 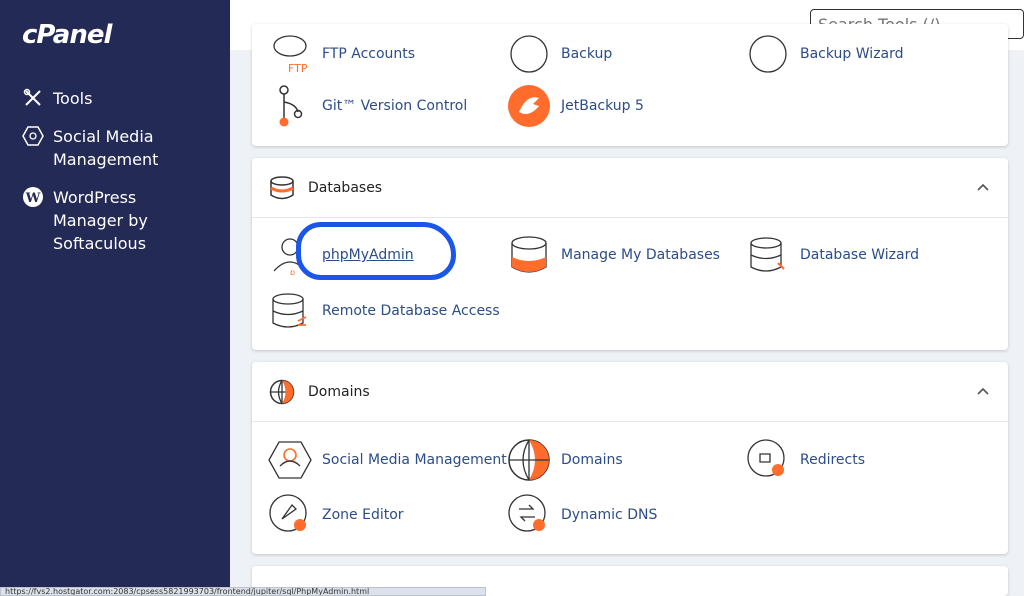 What do you see at coordinates (609, 515) in the screenshot?
I see `tool-label: Dynamic DNS` at bounding box center [609, 515].